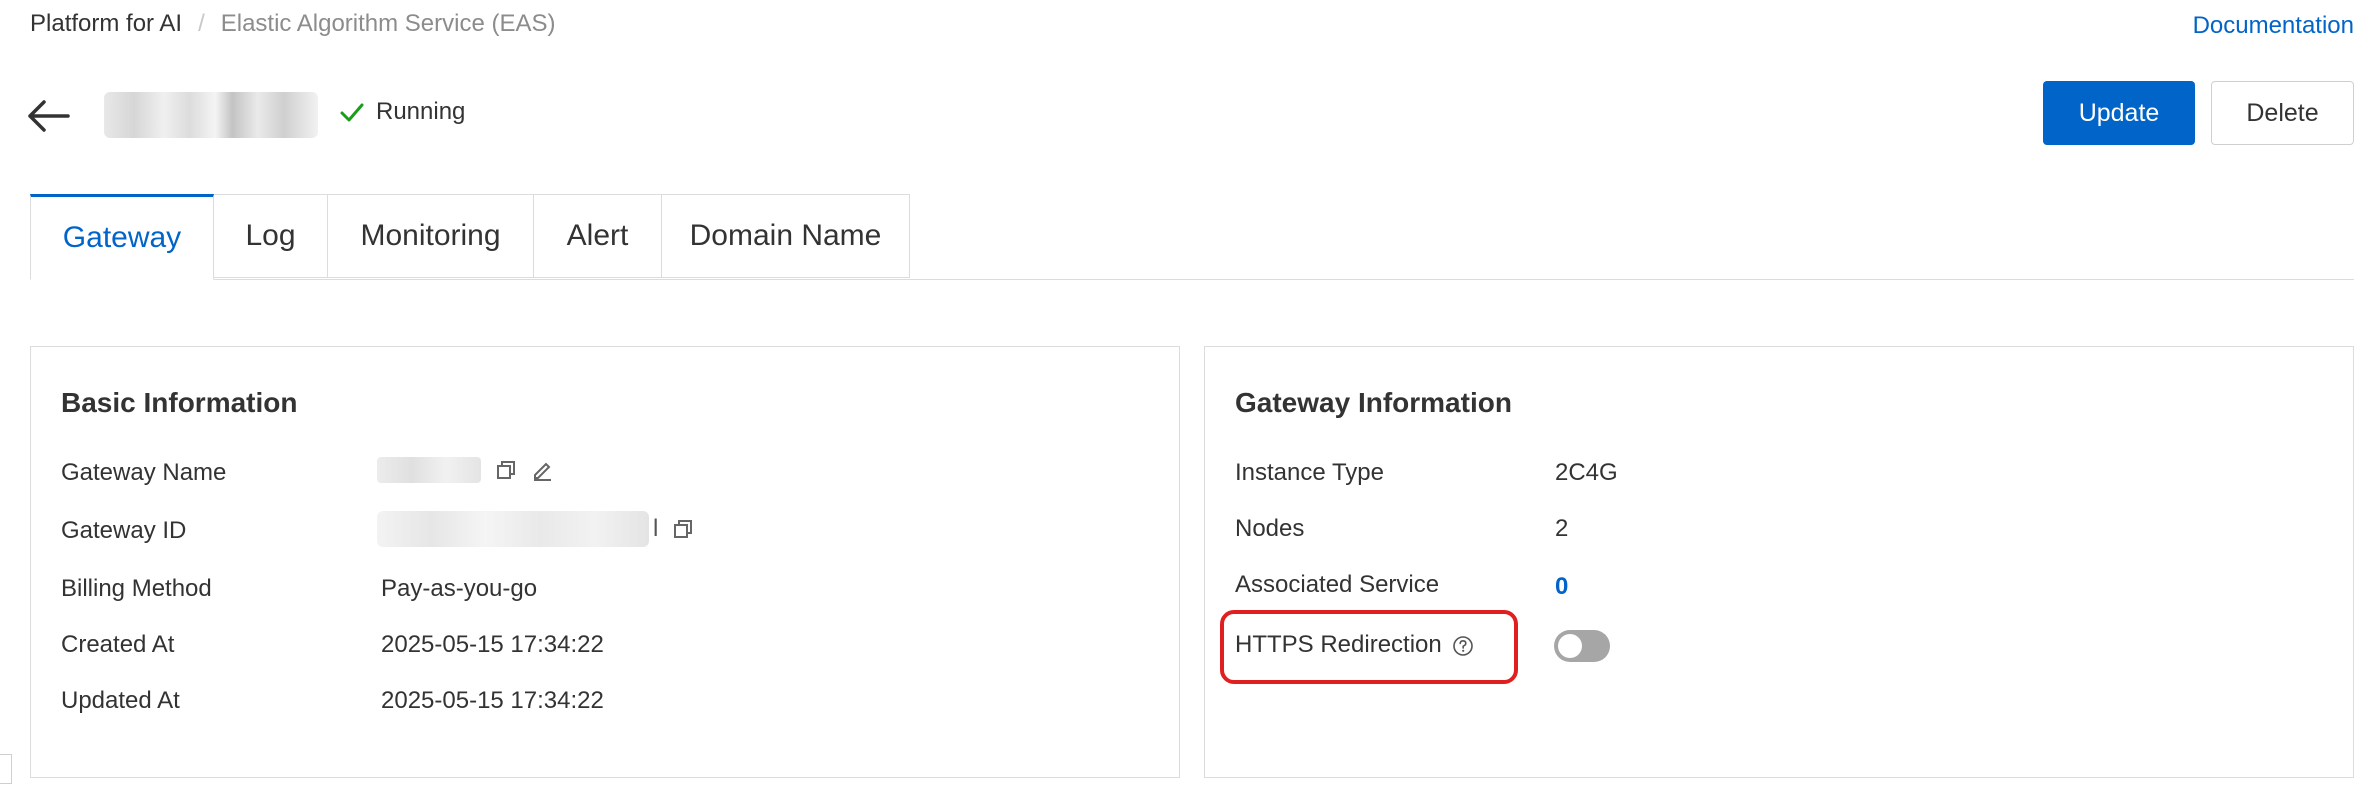 Image resolution: width=2380 pixels, height=788 pixels. I want to click on gateway-id-label: Gateway ID, so click(124, 530).